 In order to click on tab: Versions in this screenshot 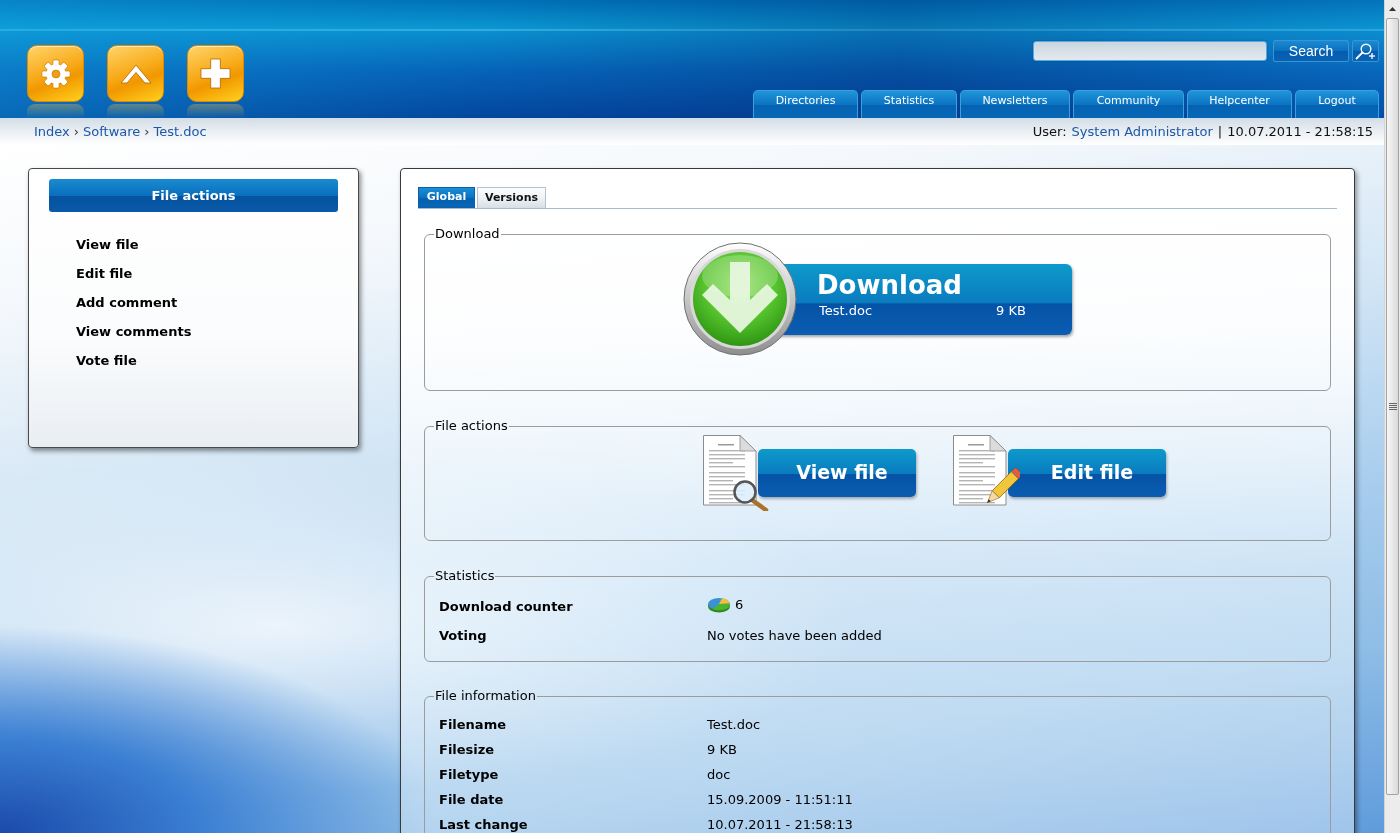, I will do `click(511, 197)`.